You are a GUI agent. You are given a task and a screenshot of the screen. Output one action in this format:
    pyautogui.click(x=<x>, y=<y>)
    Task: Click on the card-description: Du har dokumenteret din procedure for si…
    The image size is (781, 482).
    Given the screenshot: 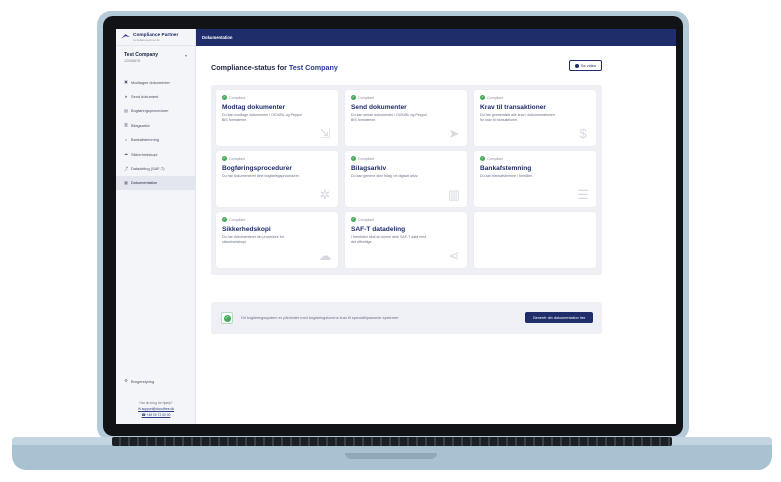 What is the action you would take?
    pyautogui.click(x=253, y=239)
    